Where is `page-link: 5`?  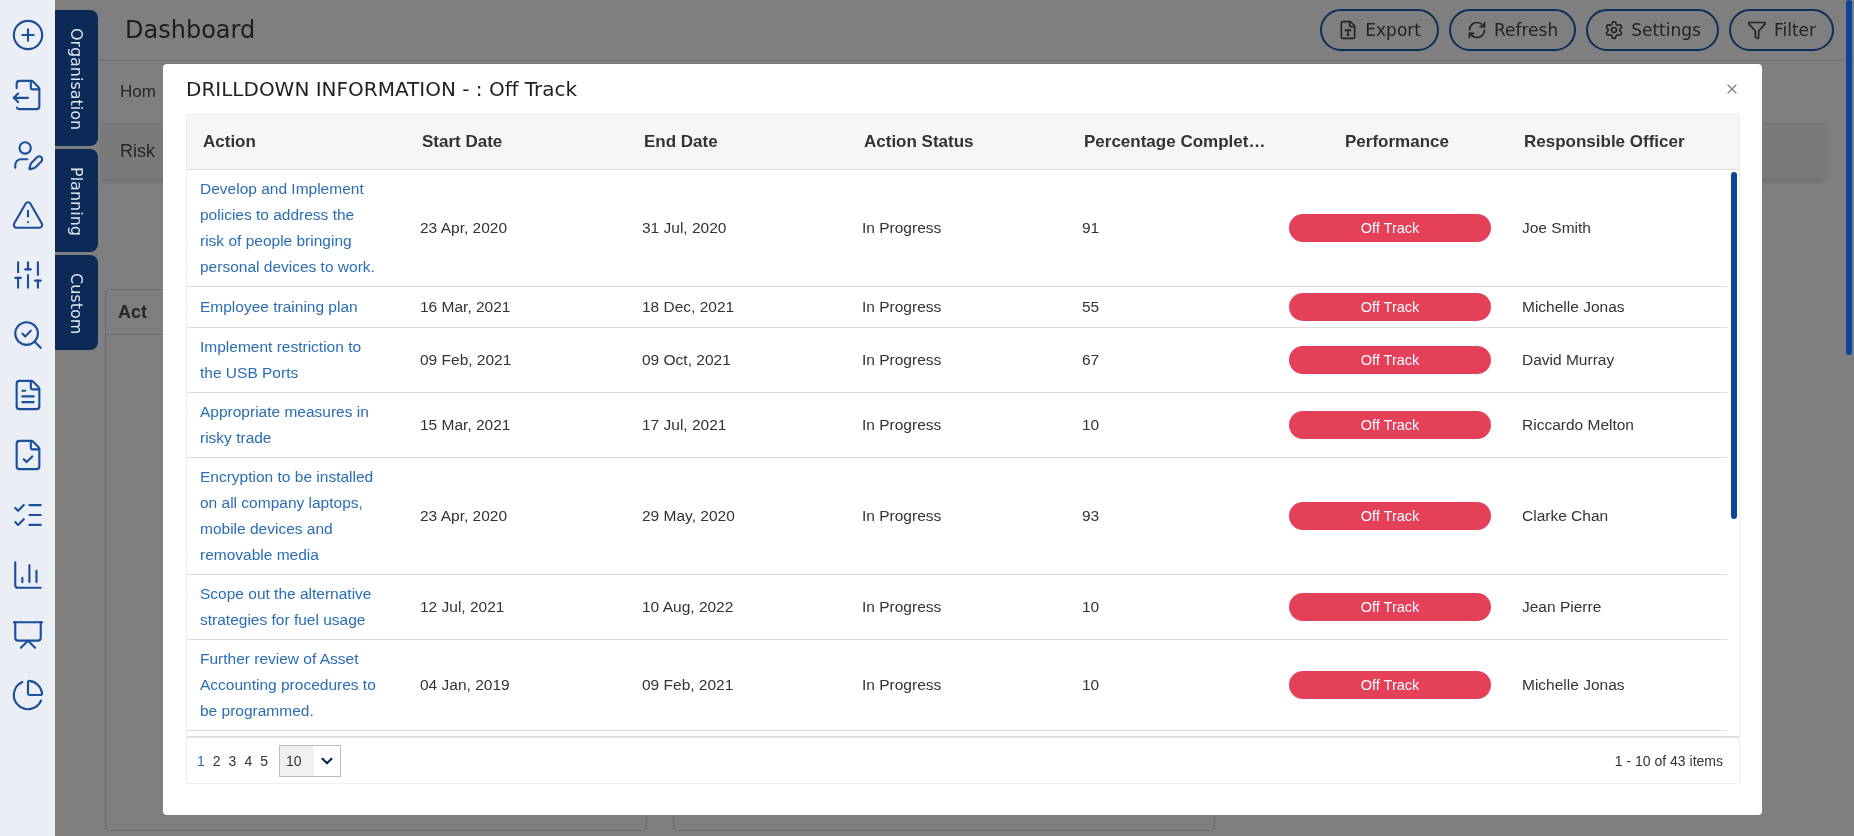 page-link: 5 is located at coordinates (264, 760).